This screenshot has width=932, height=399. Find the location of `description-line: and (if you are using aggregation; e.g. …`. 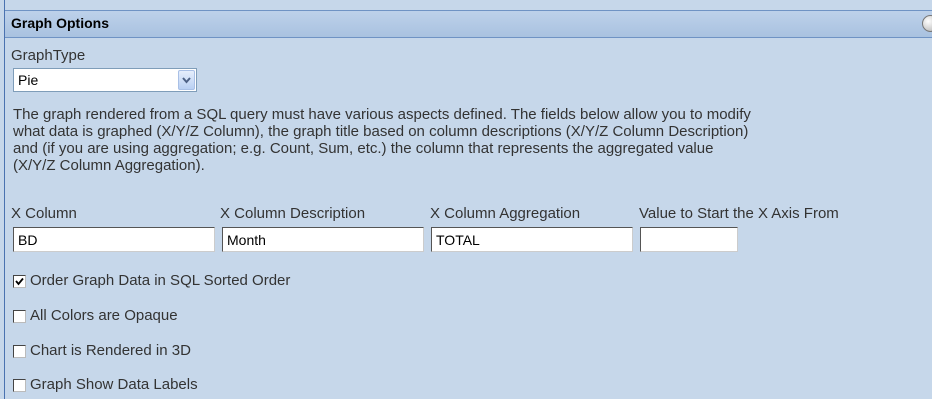

description-line: and (if you are using aggregation; e.g. … is located at coordinates (363, 148).